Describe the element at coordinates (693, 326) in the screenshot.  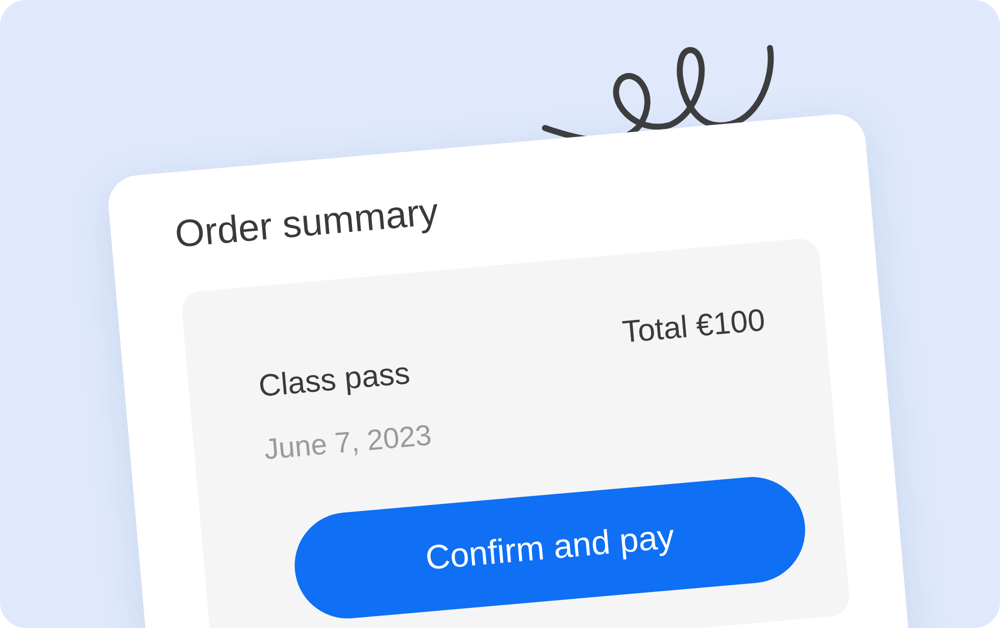
I see `order-total: Total €100` at that location.